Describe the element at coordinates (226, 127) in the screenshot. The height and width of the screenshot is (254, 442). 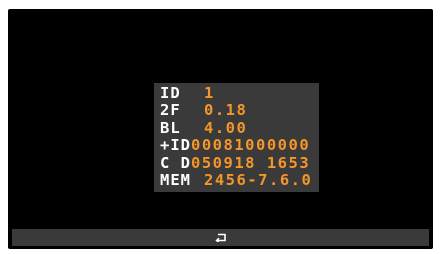
I see `info-value-bl: 4.00` at that location.